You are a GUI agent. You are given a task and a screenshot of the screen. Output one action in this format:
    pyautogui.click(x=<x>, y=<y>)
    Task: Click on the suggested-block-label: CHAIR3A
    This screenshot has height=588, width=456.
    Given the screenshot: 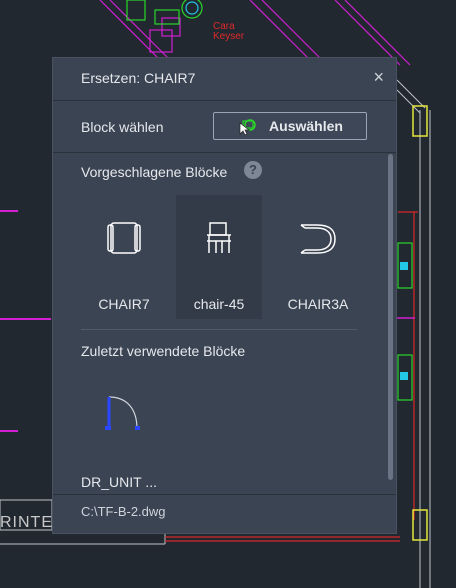 What is the action you would take?
    pyautogui.click(x=318, y=304)
    